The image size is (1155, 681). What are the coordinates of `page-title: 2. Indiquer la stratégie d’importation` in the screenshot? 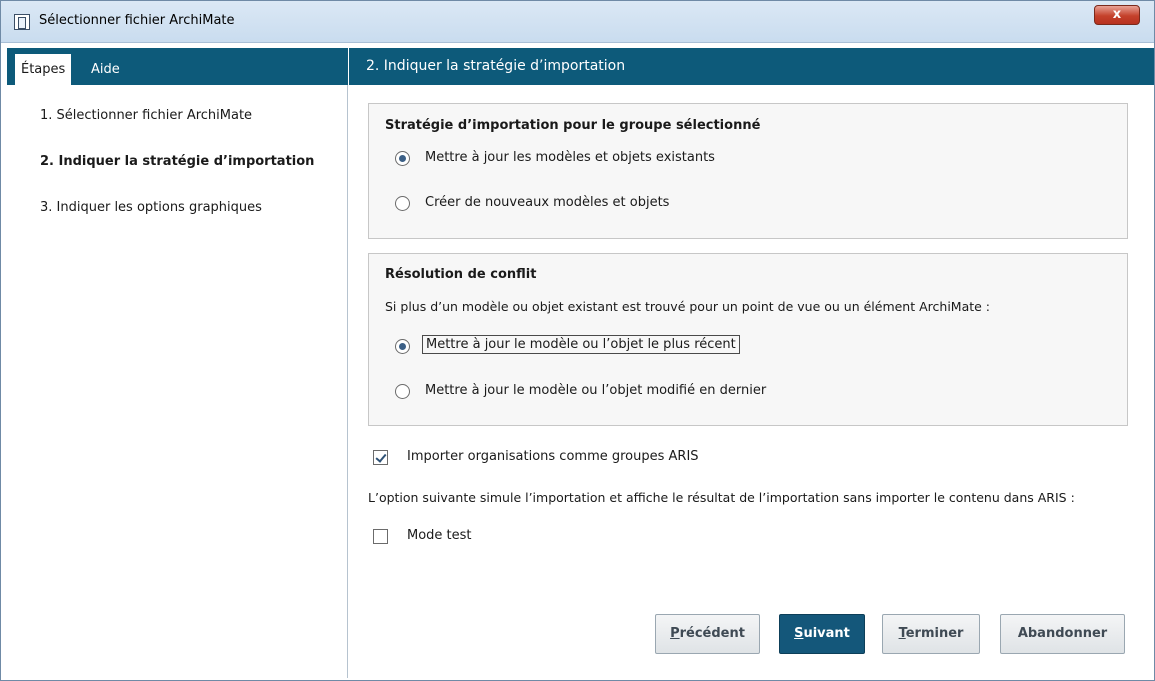 It's located at (751, 66).